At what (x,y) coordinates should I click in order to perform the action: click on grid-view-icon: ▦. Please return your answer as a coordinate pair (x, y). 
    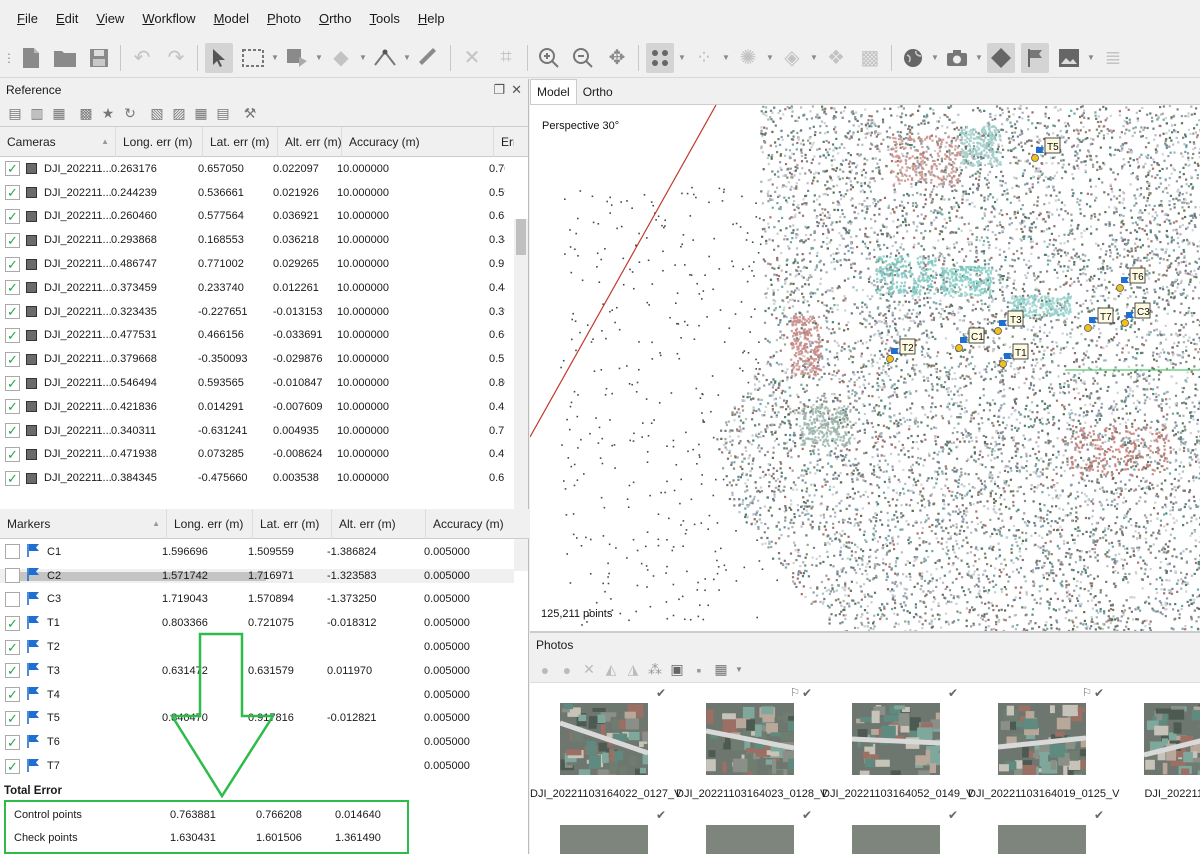
    Looking at the image, I should click on (721, 669).